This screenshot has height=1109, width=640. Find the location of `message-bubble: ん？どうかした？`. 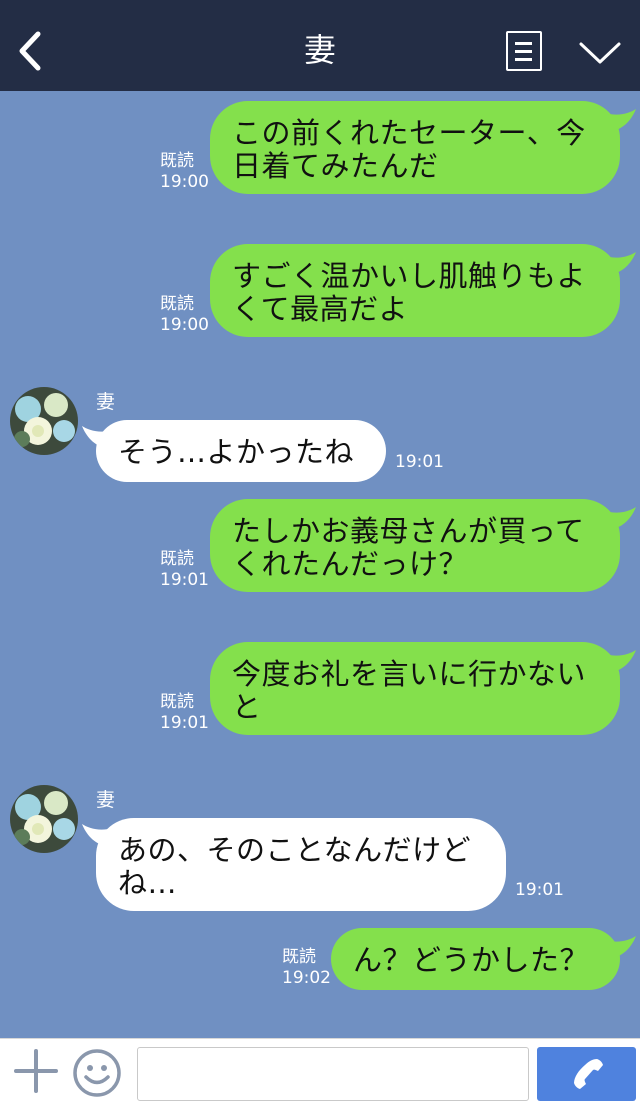

message-bubble: ん？どうかした？ is located at coordinates (475, 959).